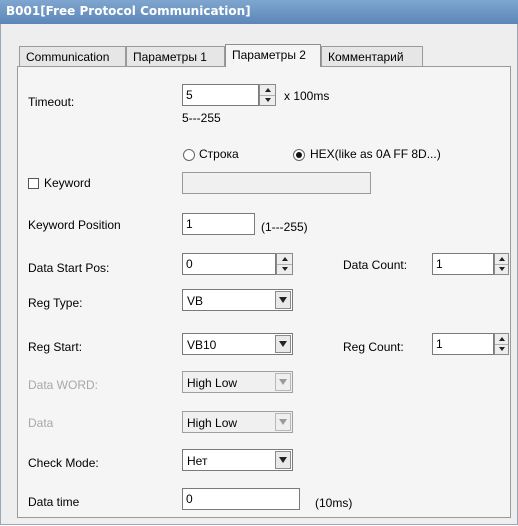  What do you see at coordinates (276, 183) in the screenshot?
I see `keyword-input` at bounding box center [276, 183].